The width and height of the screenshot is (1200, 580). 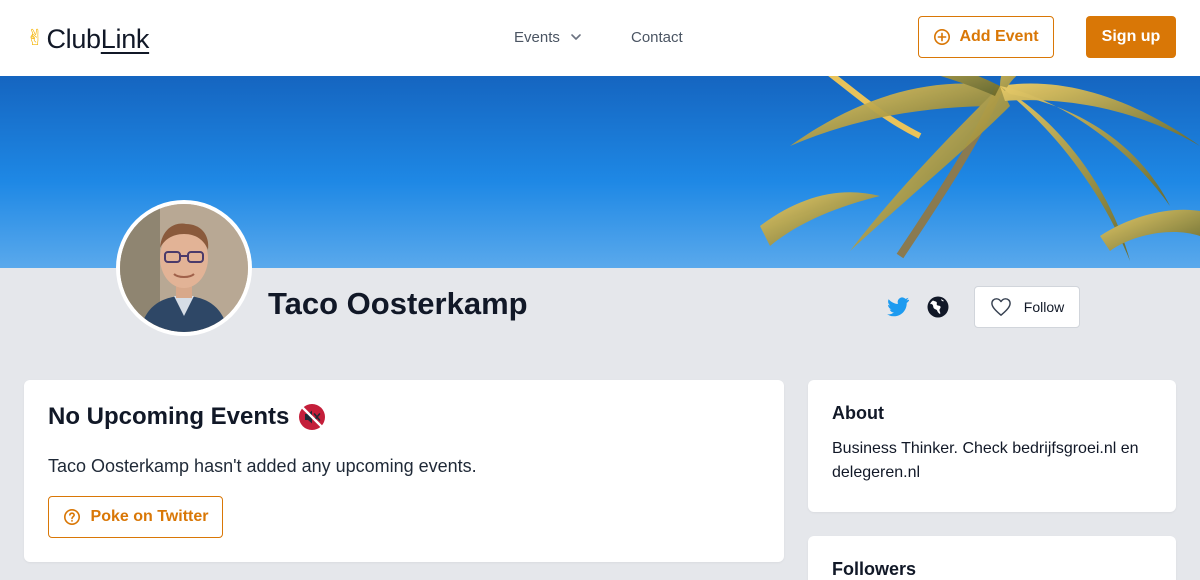 What do you see at coordinates (1131, 37) in the screenshot?
I see `sign-up-button: Sign up` at bounding box center [1131, 37].